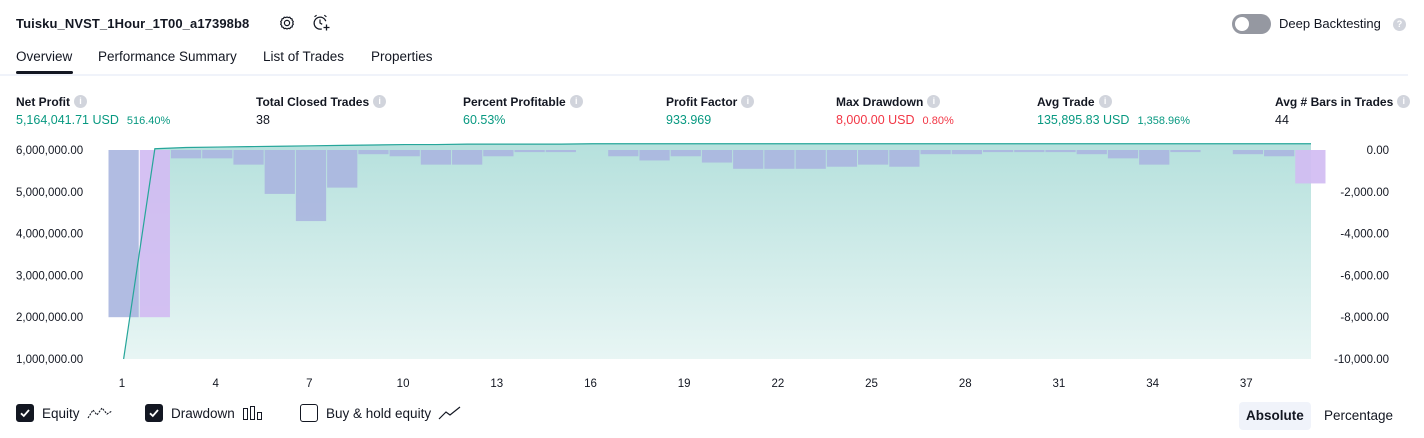 This screenshot has width=1424, height=438. What do you see at coordinates (875, 120) in the screenshot?
I see `stat-value: 8,000.00 USD` at bounding box center [875, 120].